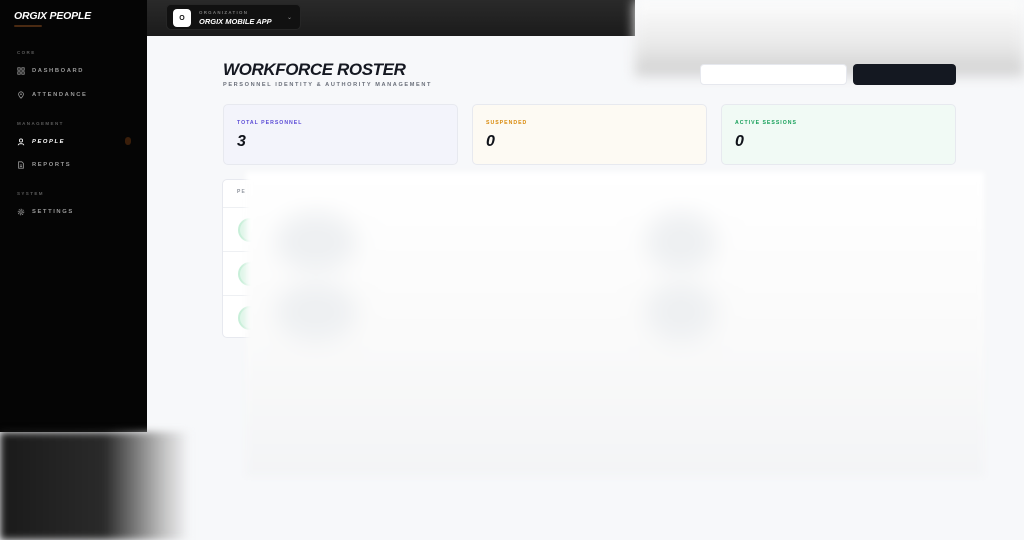 The image size is (1024, 540). I want to click on sidebar-item-label: REPORTS, so click(52, 165).